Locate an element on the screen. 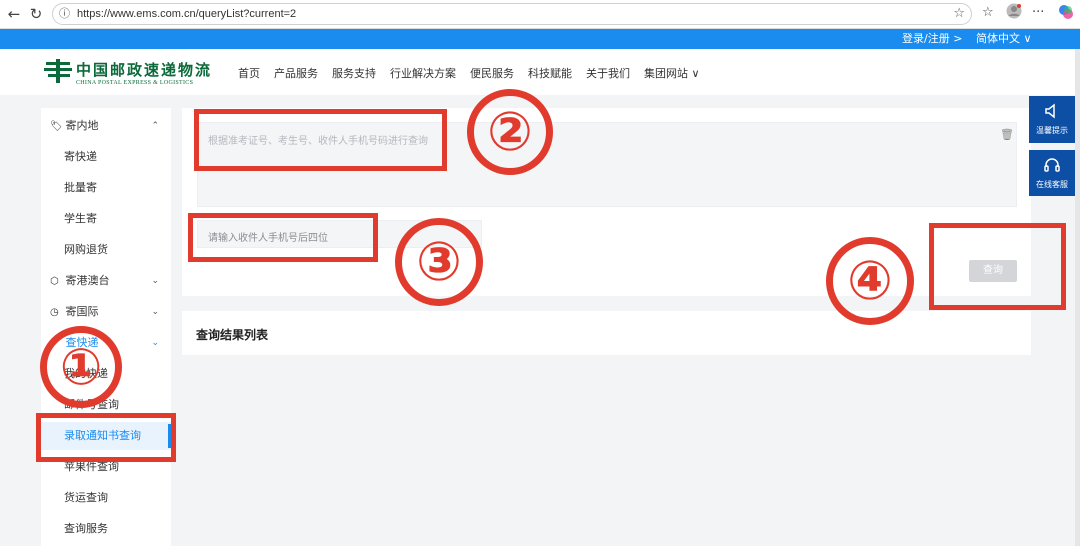 The width and height of the screenshot is (1080, 546). site-info-icon: ⓘ is located at coordinates (66, 14).